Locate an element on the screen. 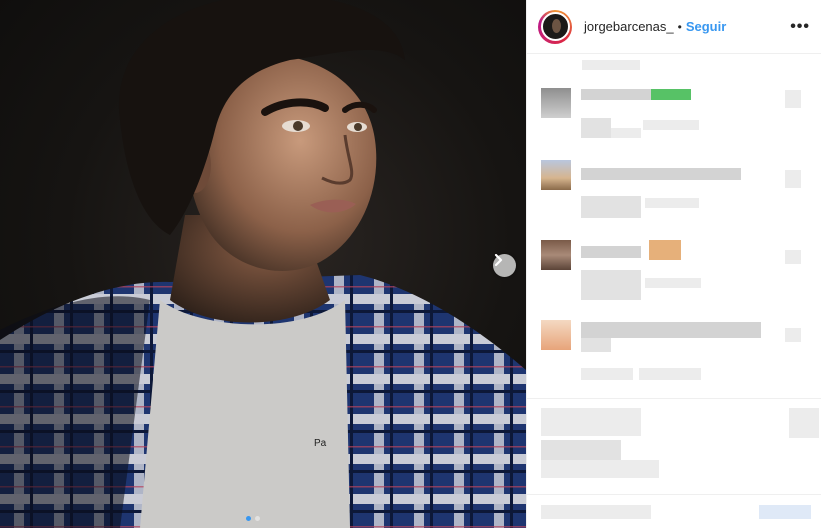  carousel-dot is located at coordinates (257, 518).